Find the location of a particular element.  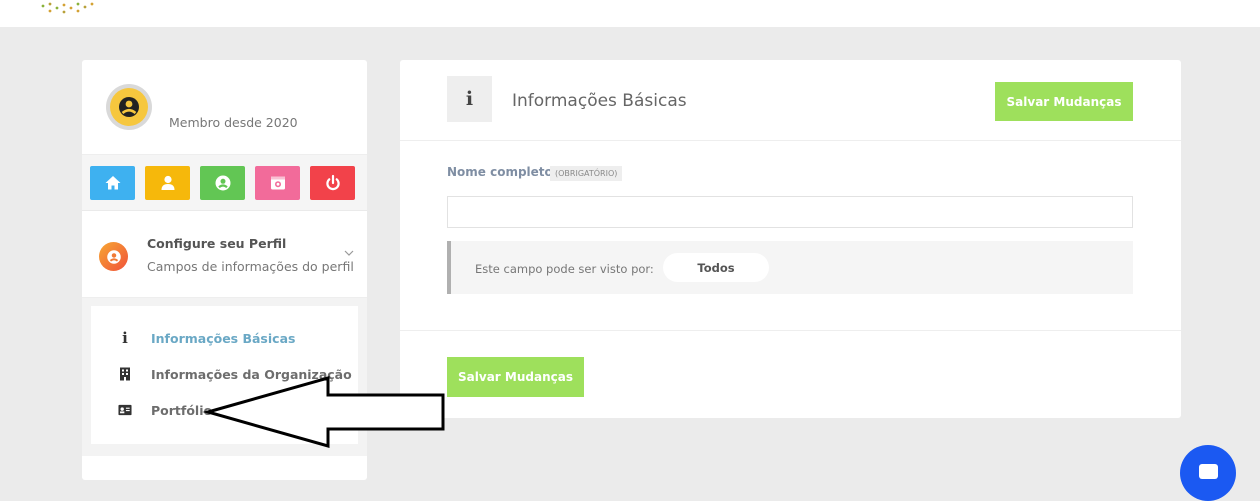

menu-item-label: Informações Básicas is located at coordinates (223, 338).